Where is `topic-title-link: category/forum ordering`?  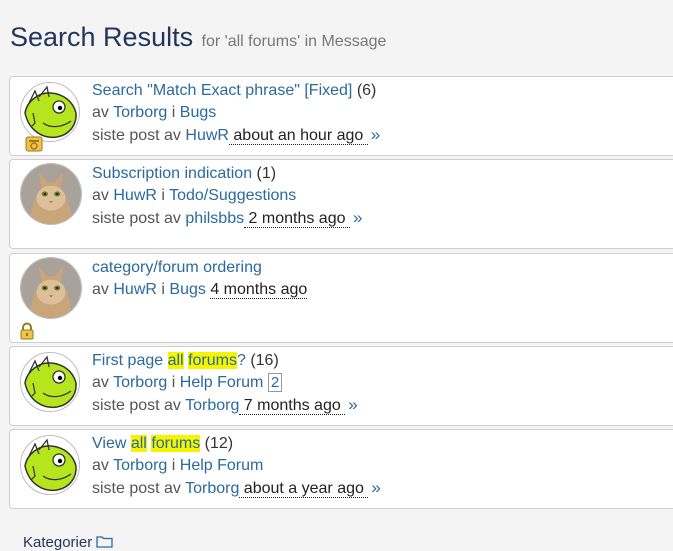
topic-title-link: category/forum ordering is located at coordinates (177, 267).